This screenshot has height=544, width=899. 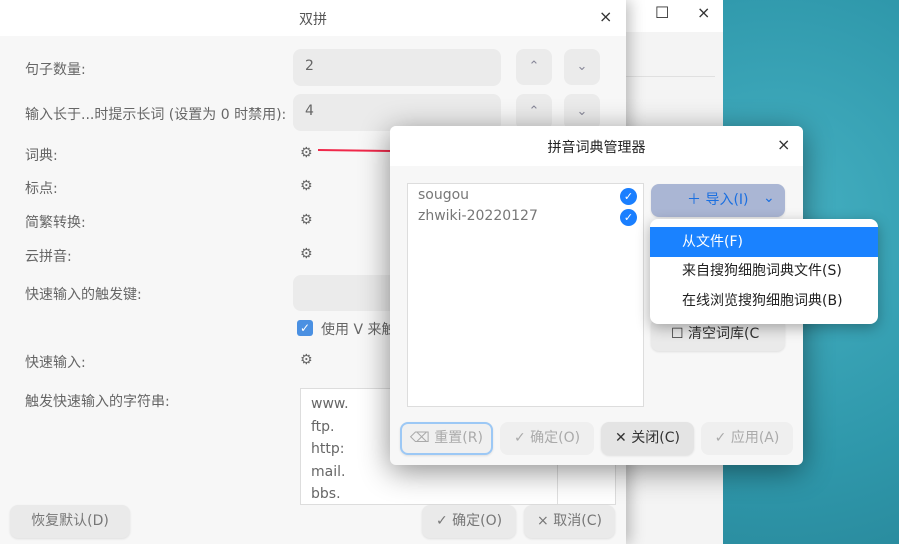 I want to click on import-menu: 从文件(F) 来自搜狗细胞词典文件(S) 在线浏览搜狗细胞词典(B), so click(x=764, y=271).